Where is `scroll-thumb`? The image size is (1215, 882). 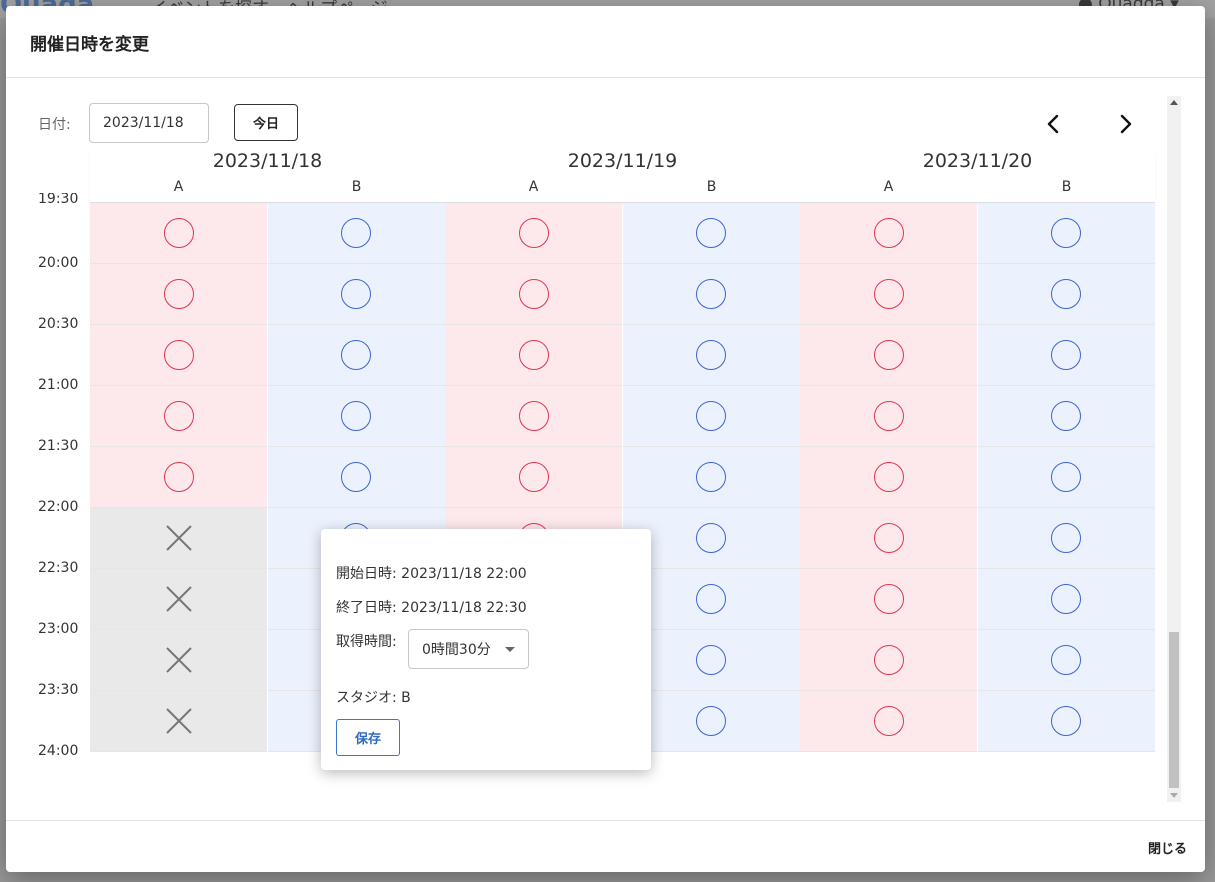
scroll-thumb is located at coordinates (1174, 710).